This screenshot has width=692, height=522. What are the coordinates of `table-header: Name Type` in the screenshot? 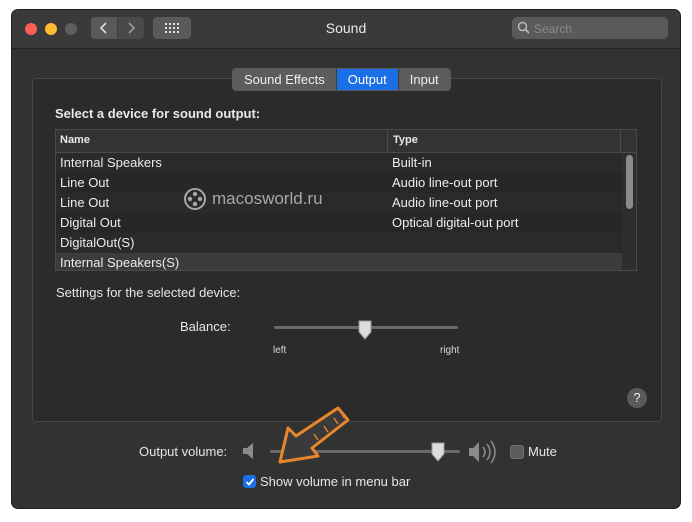 It's located at (346, 141).